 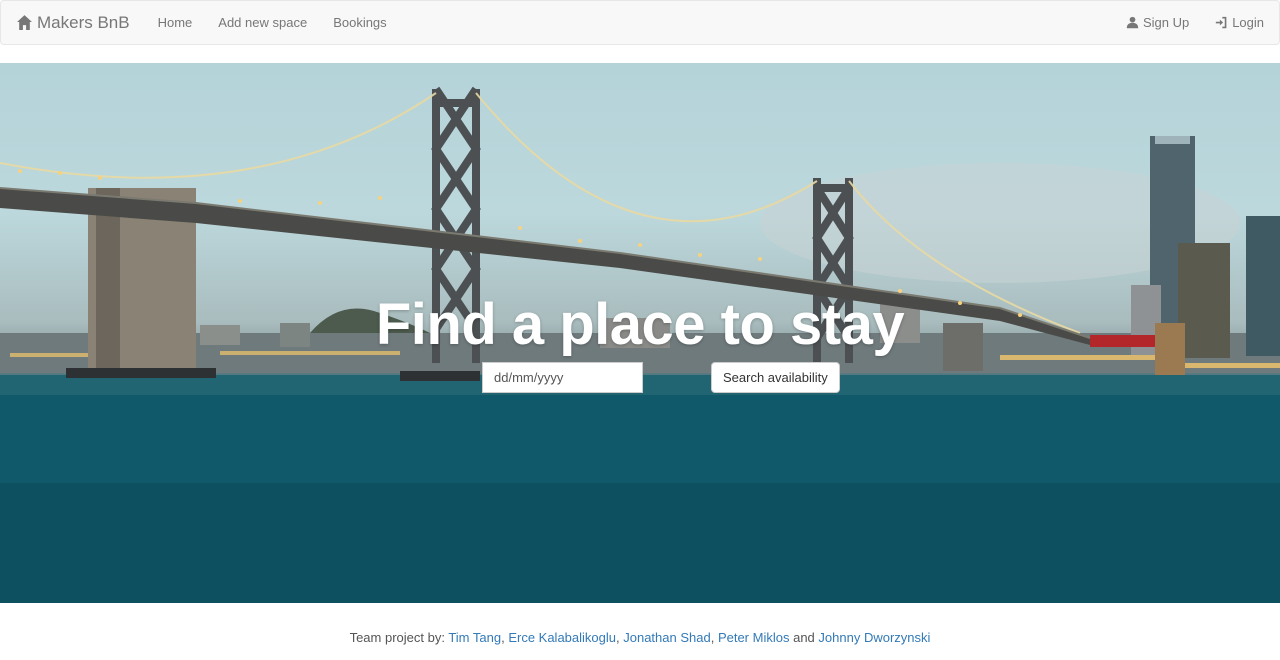 What do you see at coordinates (262, 22) in the screenshot?
I see `nav-add-new-space: Add new space` at bounding box center [262, 22].